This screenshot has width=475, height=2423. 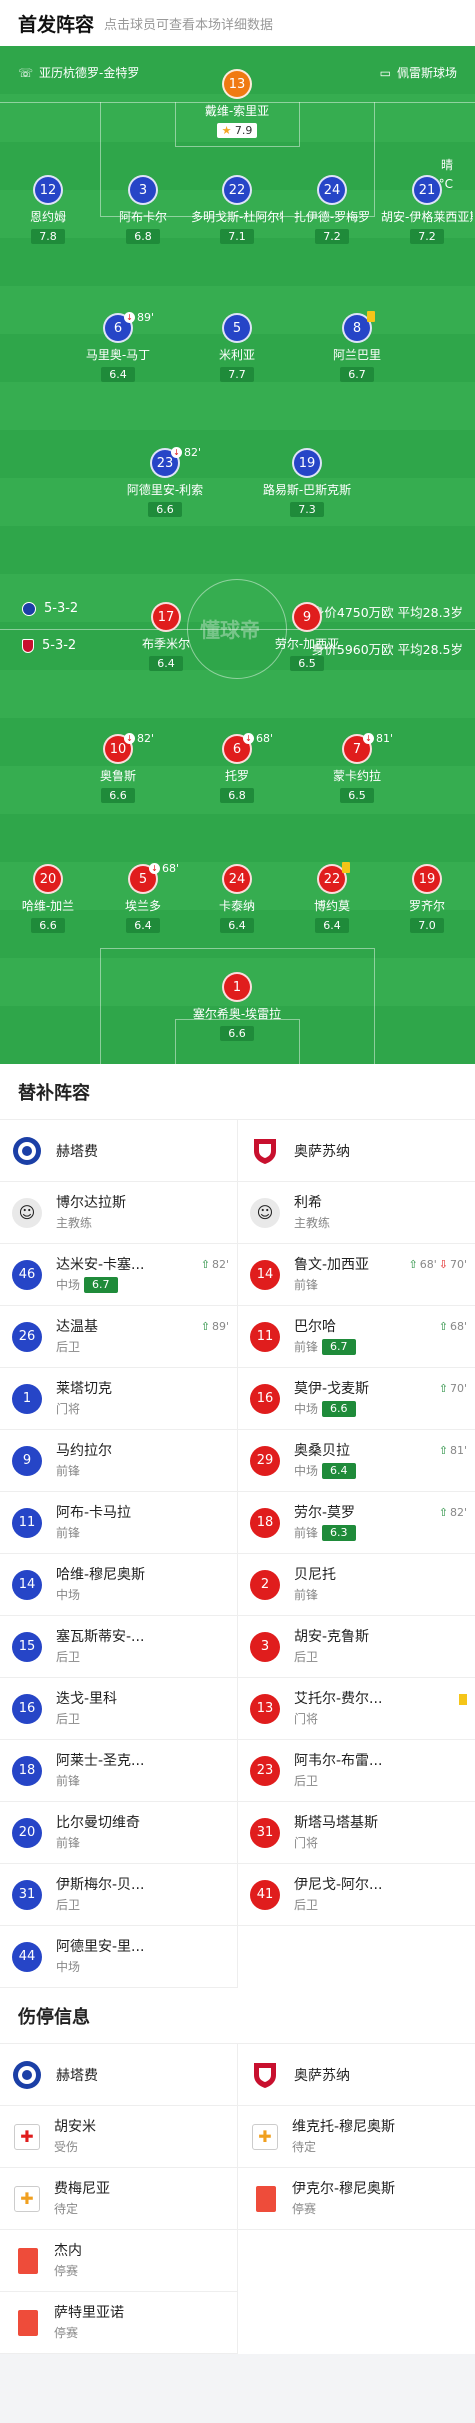 I want to click on pitch-player: 22 博约莫 6.4, so click(x=332, y=897).